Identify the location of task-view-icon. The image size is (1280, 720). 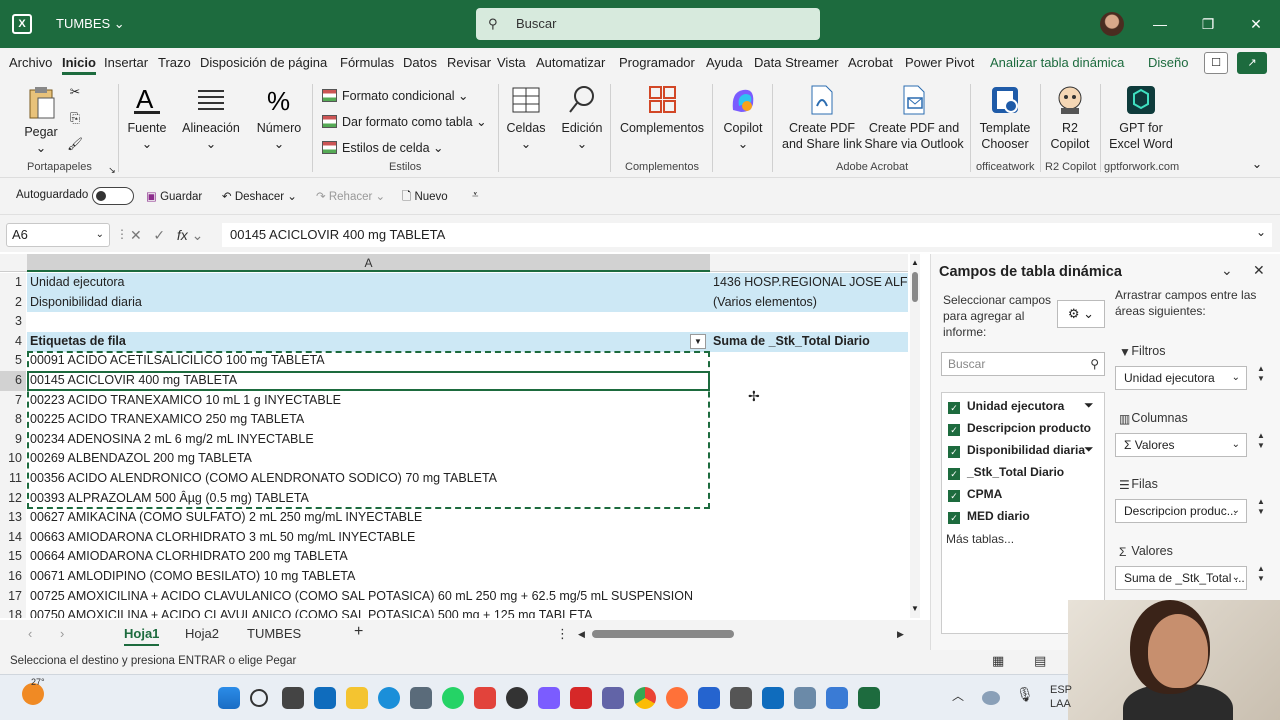
(293, 698).